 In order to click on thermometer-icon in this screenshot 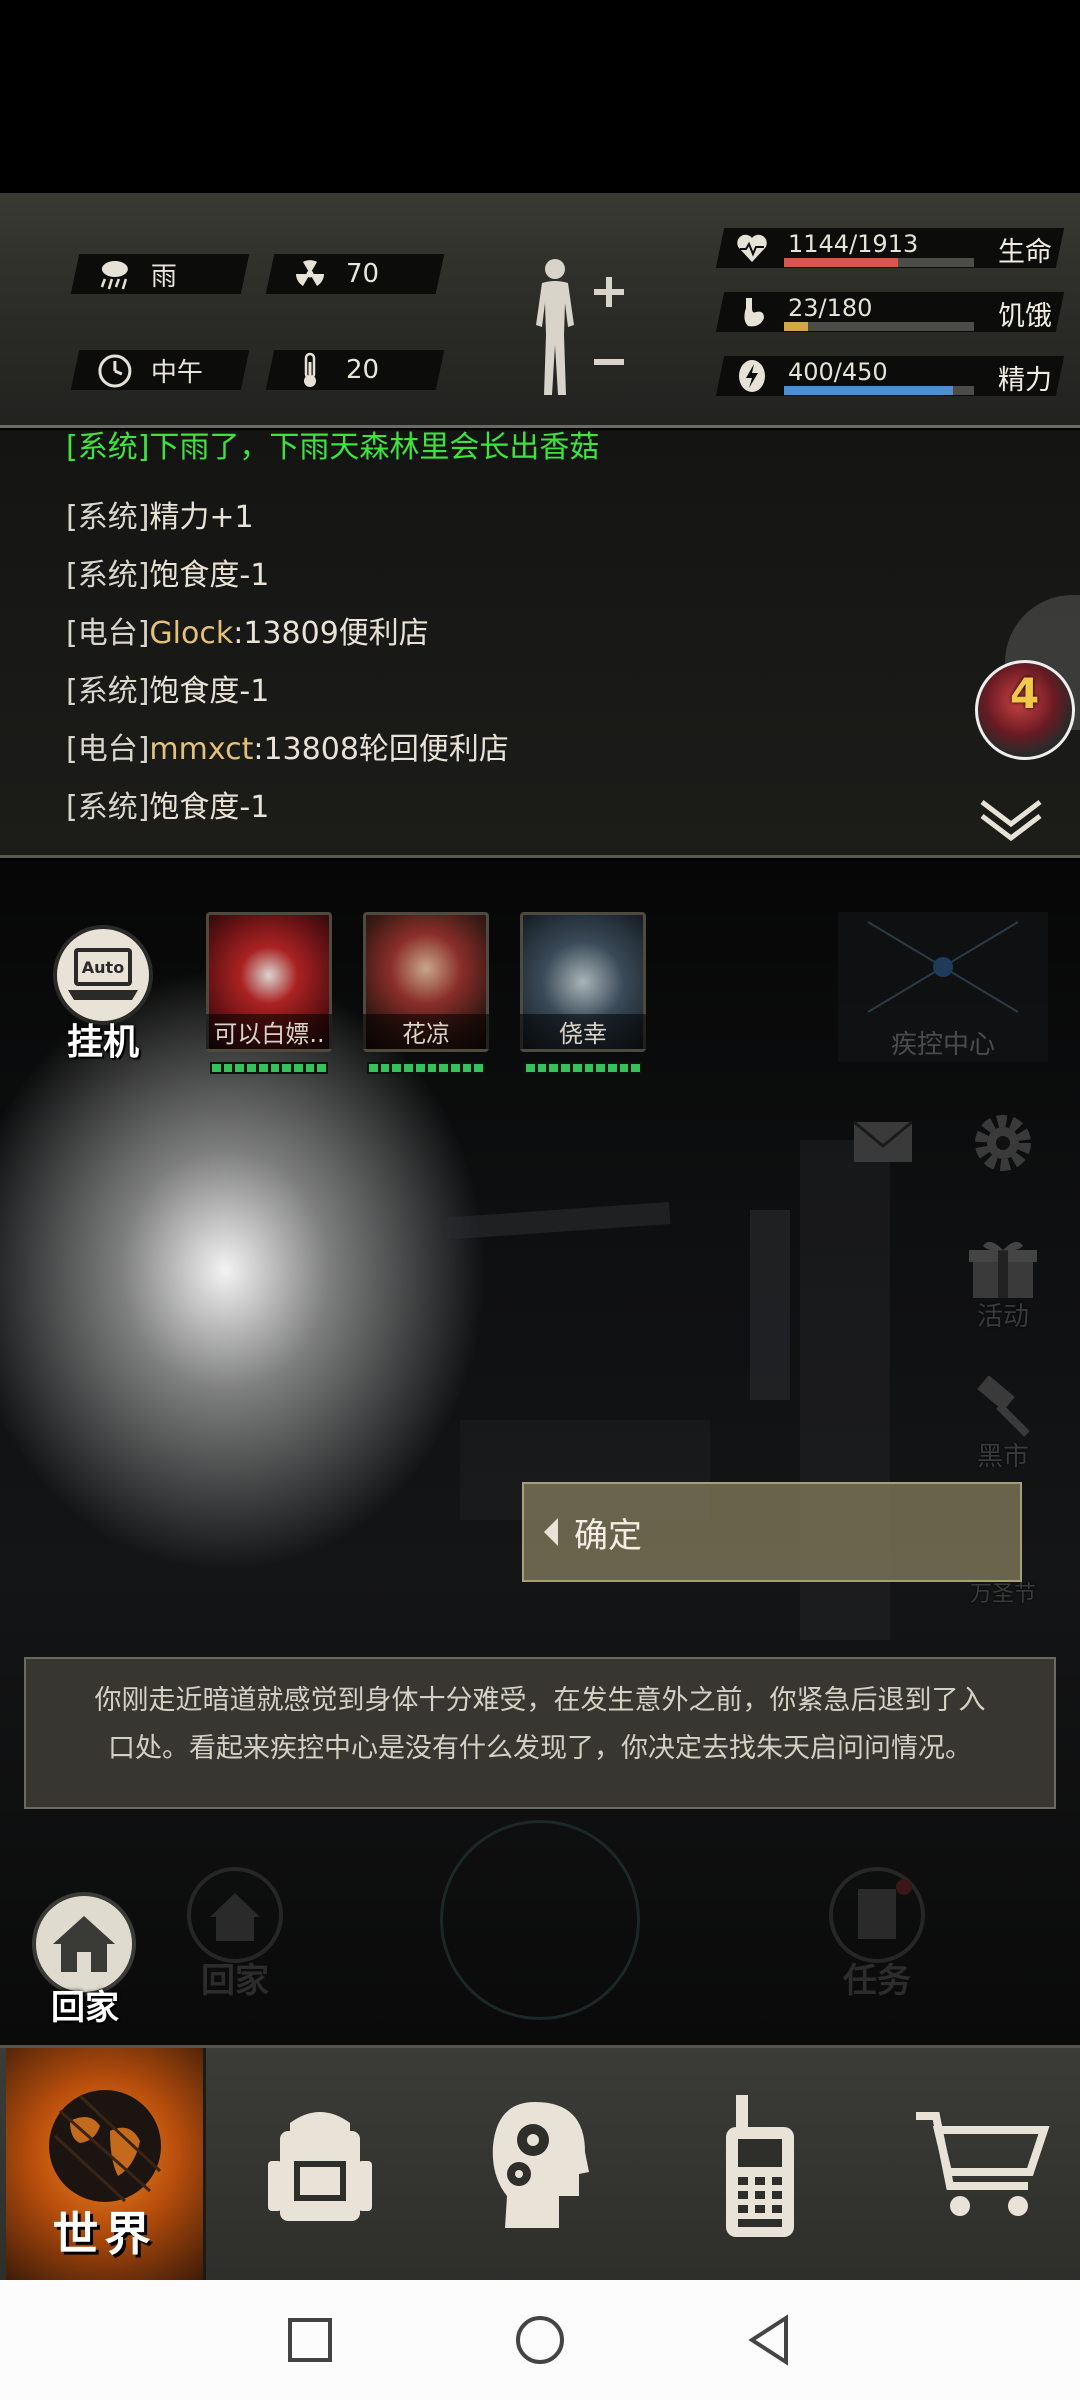, I will do `click(310, 370)`.